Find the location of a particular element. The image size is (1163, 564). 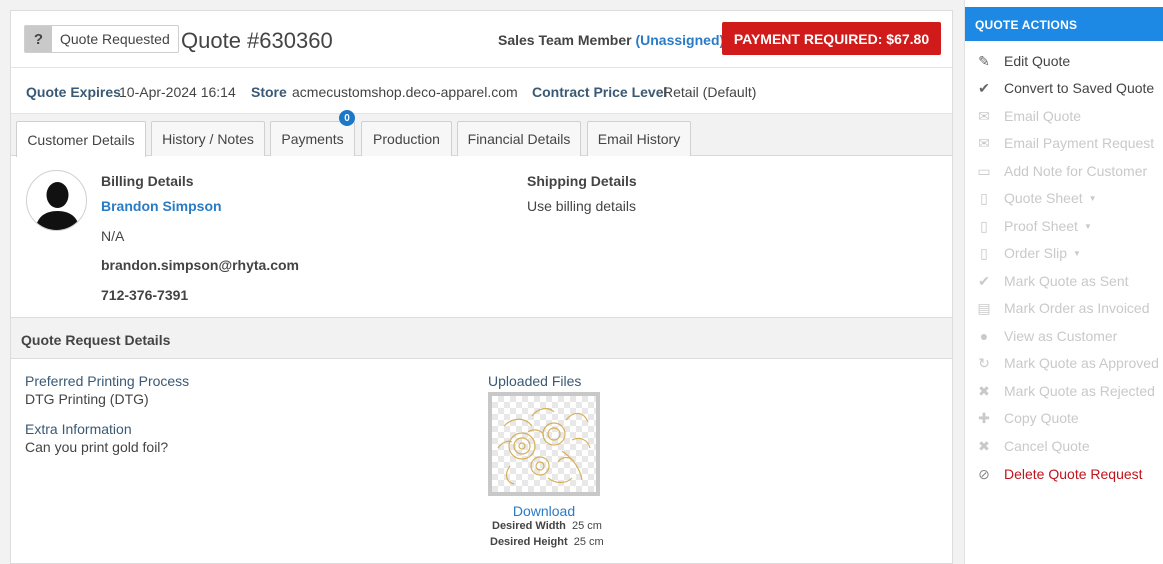

action-label: Mark Quote as Sent is located at coordinates (1066, 281).